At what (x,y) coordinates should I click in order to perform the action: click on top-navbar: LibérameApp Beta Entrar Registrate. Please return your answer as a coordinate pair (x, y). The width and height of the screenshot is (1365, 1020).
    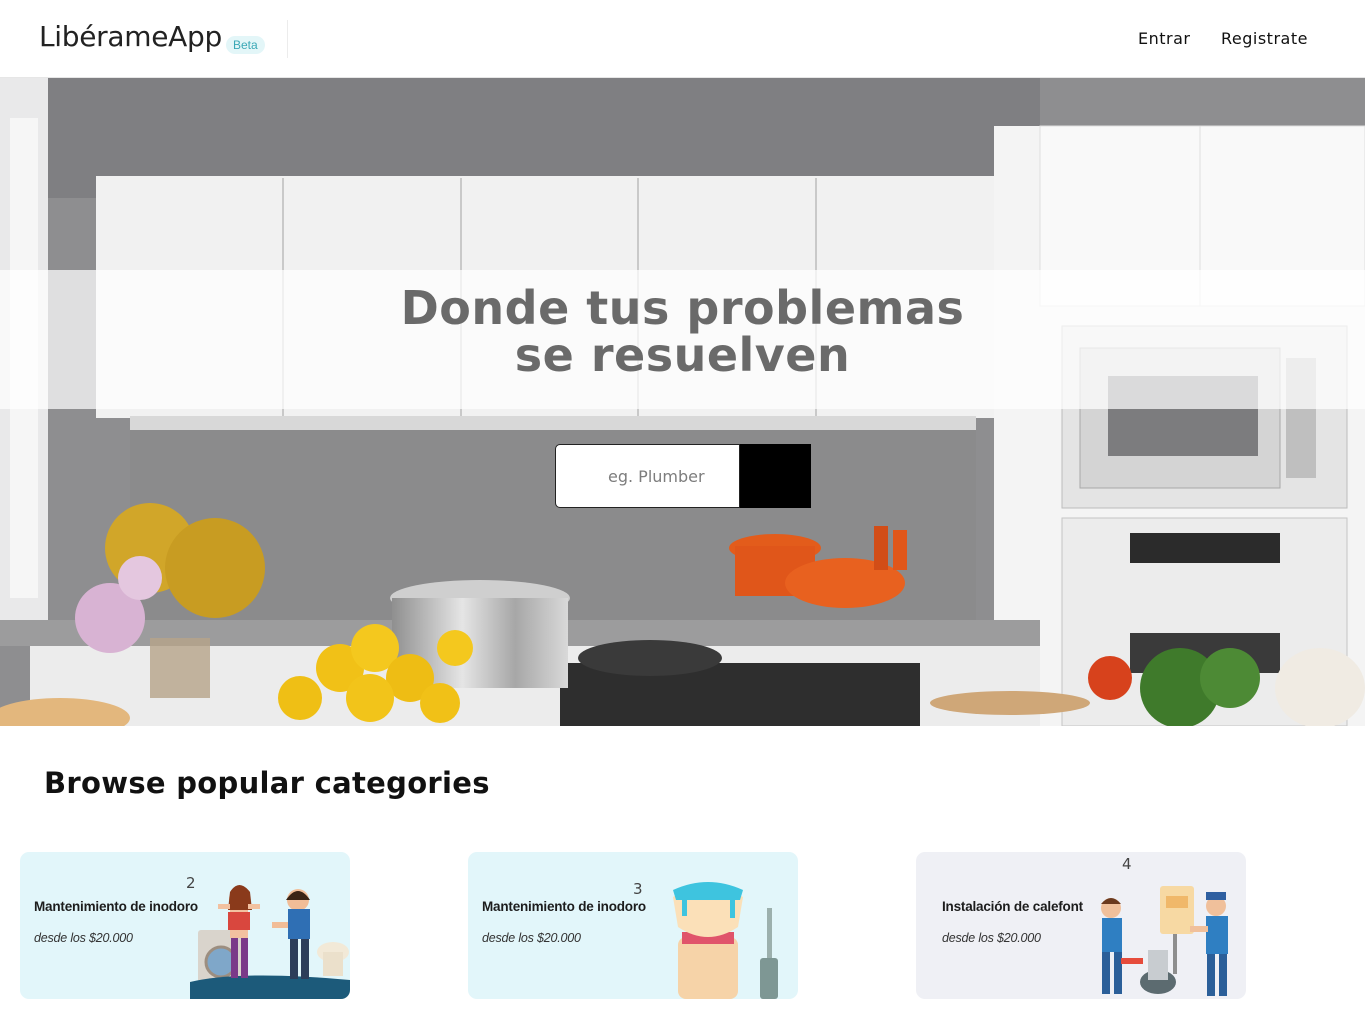
    Looking at the image, I should click on (682, 39).